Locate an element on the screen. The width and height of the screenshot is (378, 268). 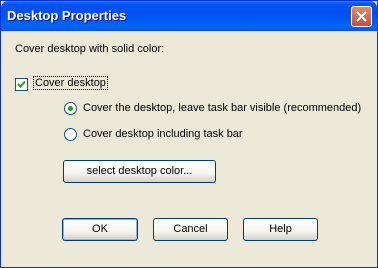
section-heading: Cover desktop with solid color: is located at coordinates (90, 49).